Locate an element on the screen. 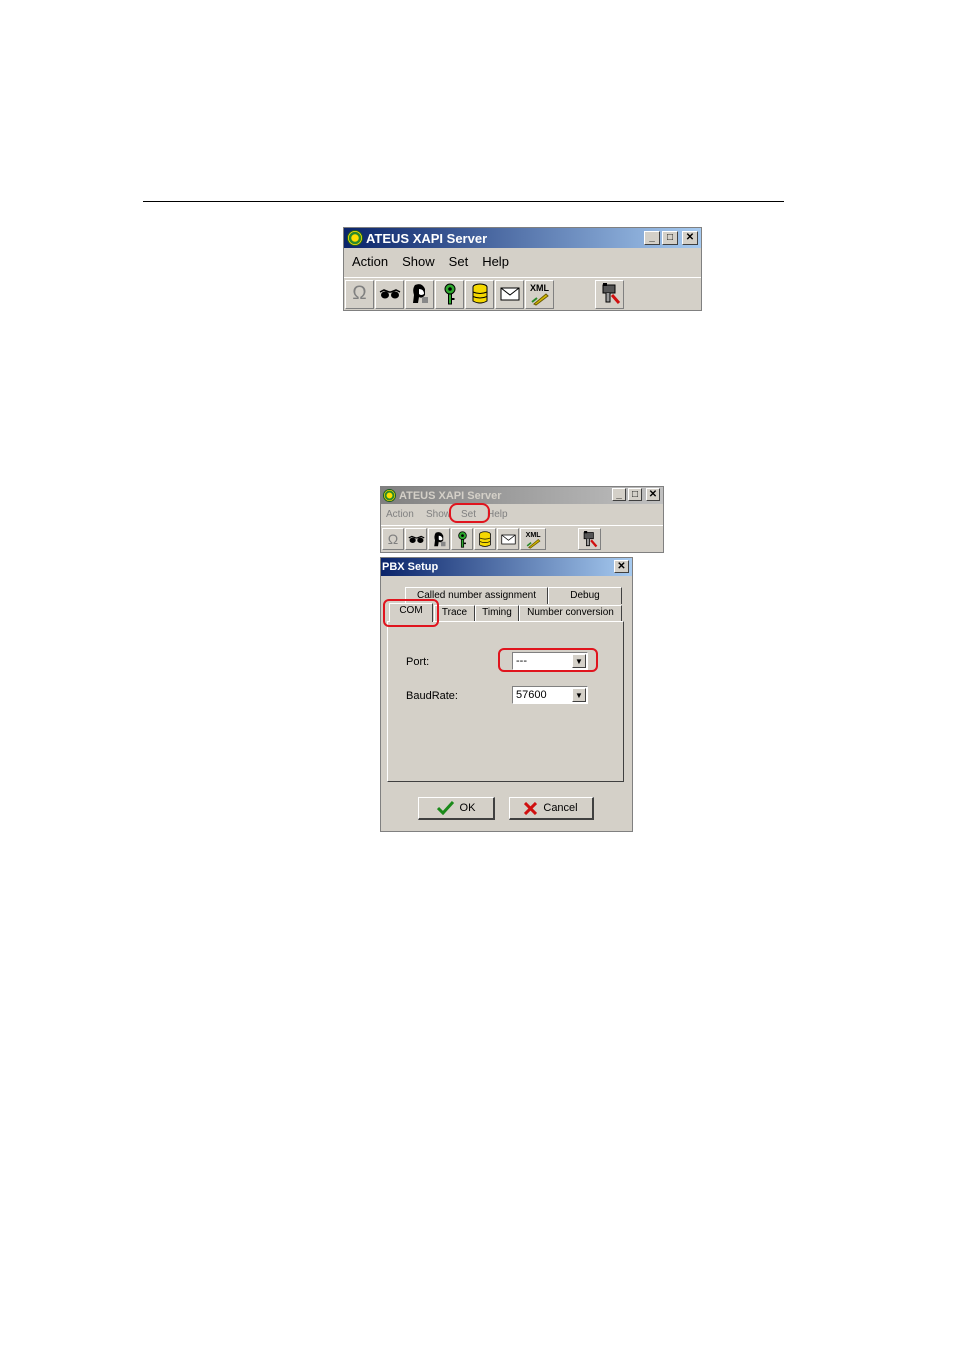  com-tab-panel: Port: --- ▼ BaudRate: 57600 ▼ is located at coordinates (505, 701).